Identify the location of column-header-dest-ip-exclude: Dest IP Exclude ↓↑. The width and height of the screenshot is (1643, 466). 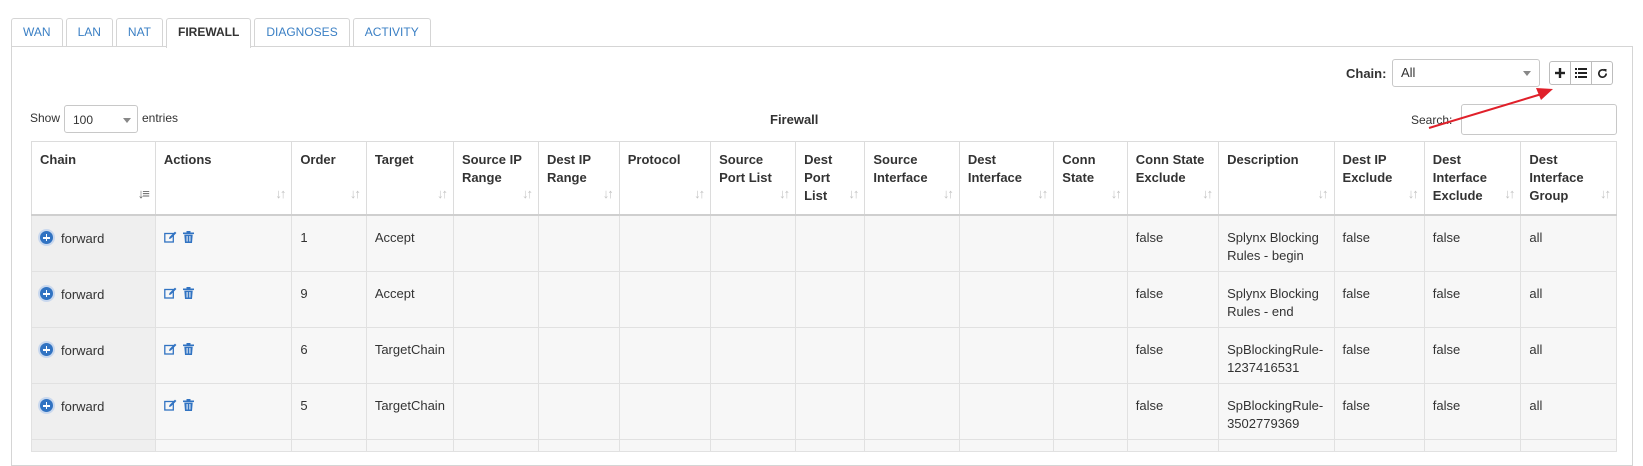
(1379, 178).